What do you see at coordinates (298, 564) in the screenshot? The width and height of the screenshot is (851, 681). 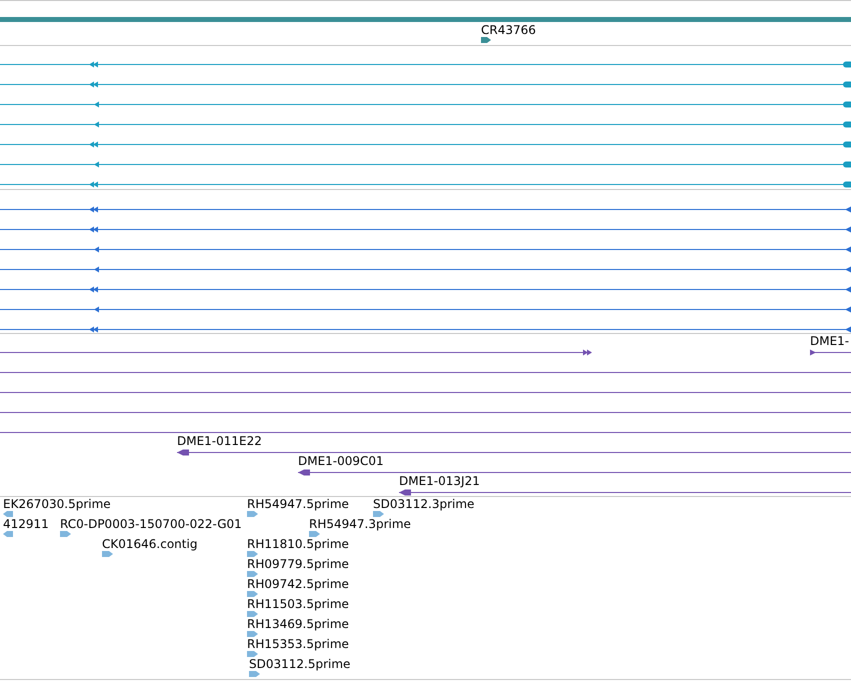 I see `feature-label: RH09779.5prime` at bounding box center [298, 564].